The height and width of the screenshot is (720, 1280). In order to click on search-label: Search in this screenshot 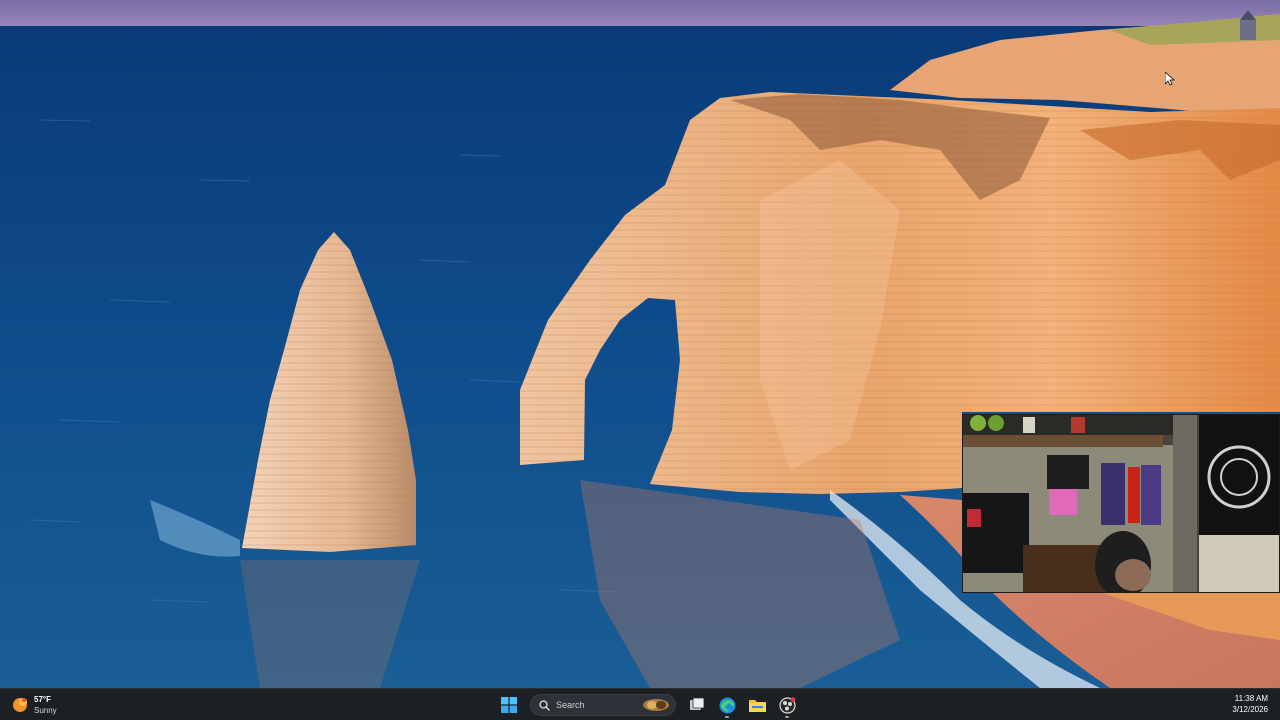, I will do `click(570, 705)`.